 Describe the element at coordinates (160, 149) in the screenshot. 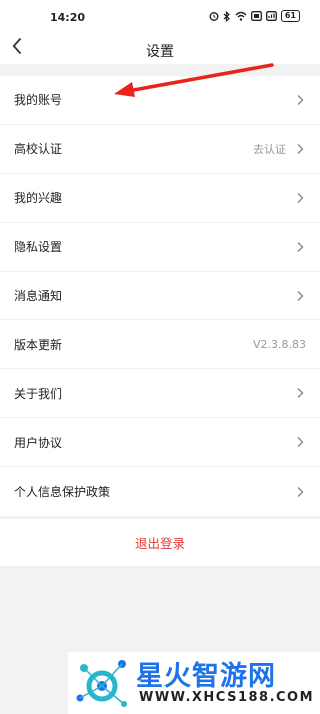

I see `settings-item-university-verification: 高校认证 去认证` at that location.